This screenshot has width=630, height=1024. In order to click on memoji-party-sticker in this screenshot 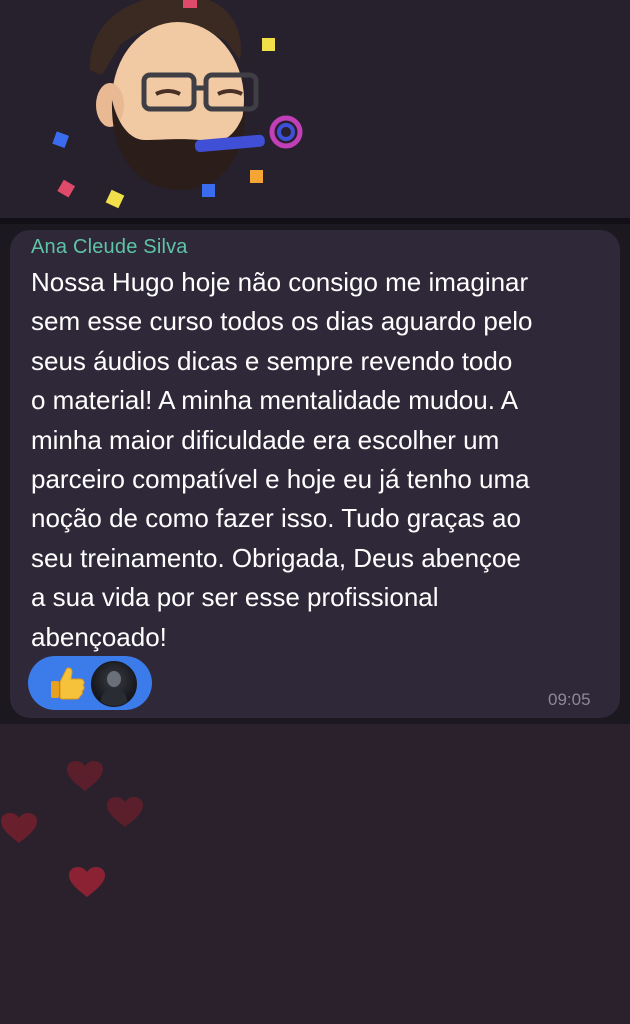, I will do `click(180, 107)`.